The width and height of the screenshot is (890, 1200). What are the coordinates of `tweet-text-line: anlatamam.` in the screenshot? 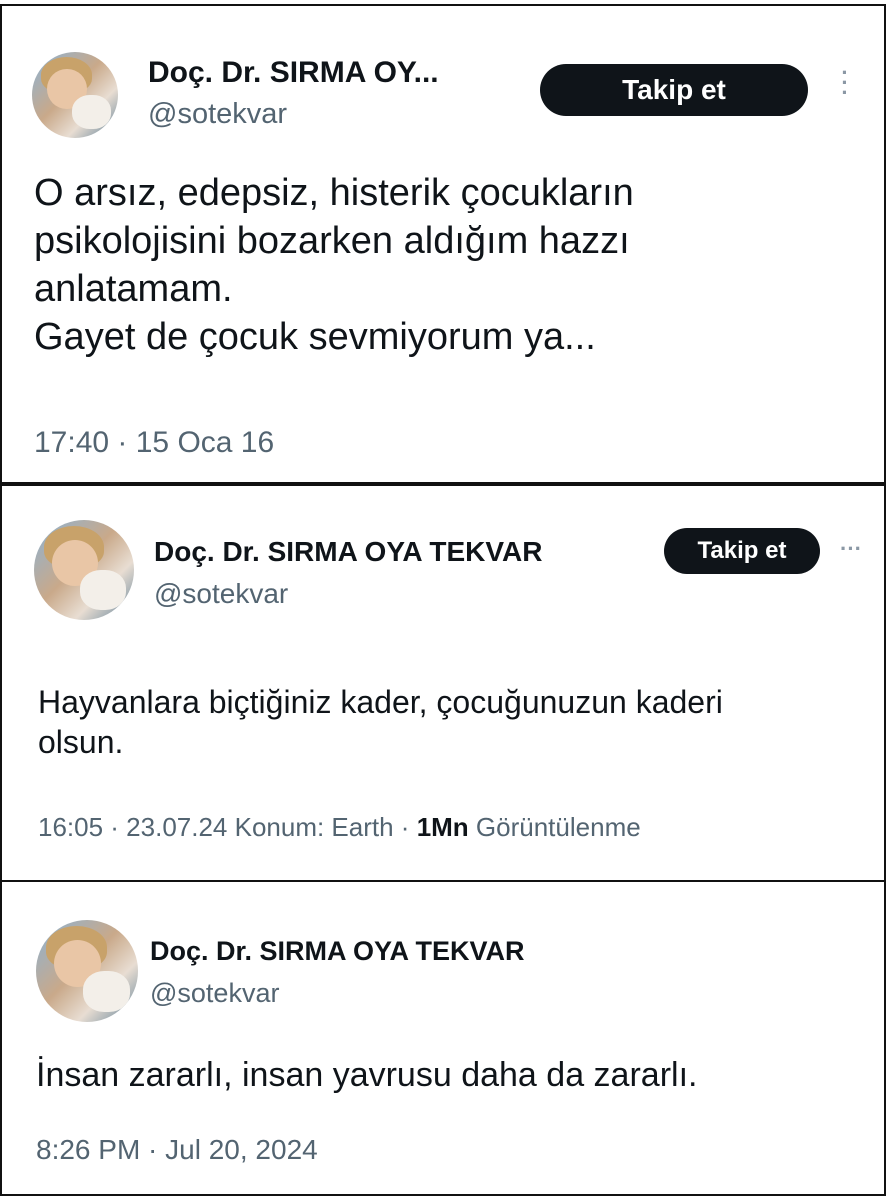 It's located at (133, 288).